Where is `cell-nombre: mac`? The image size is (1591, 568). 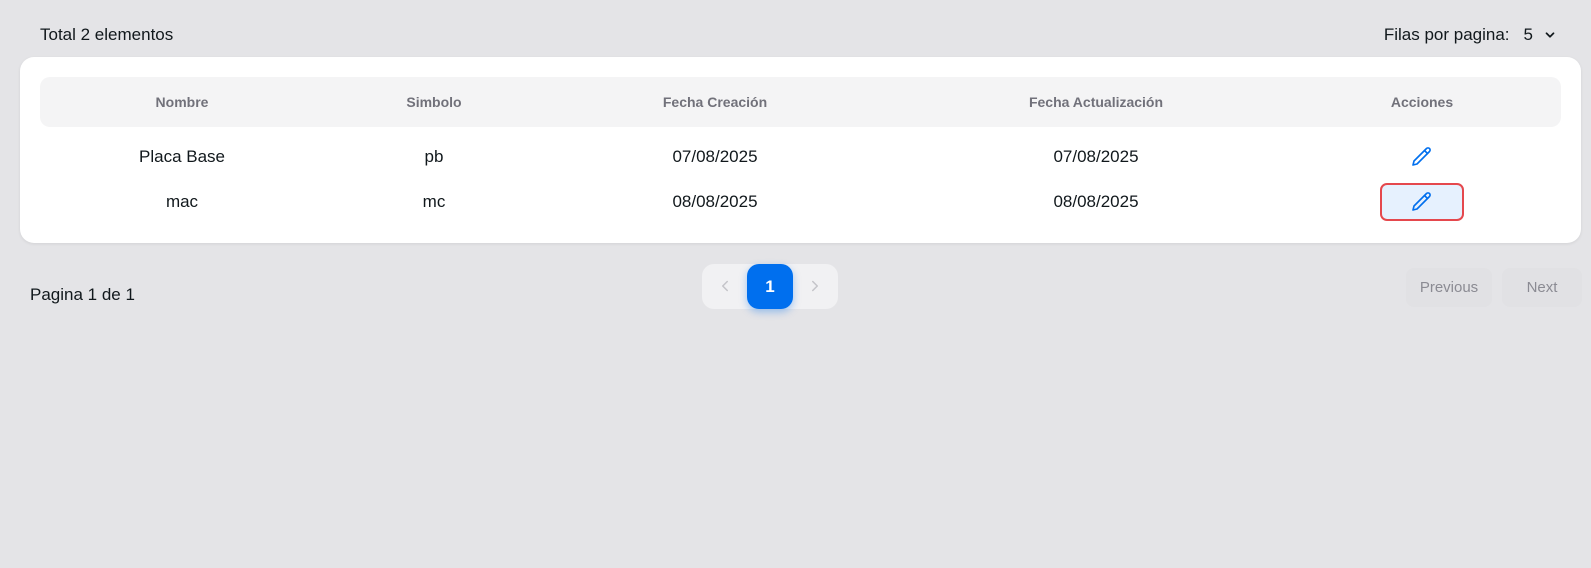 cell-nombre: mac is located at coordinates (182, 201).